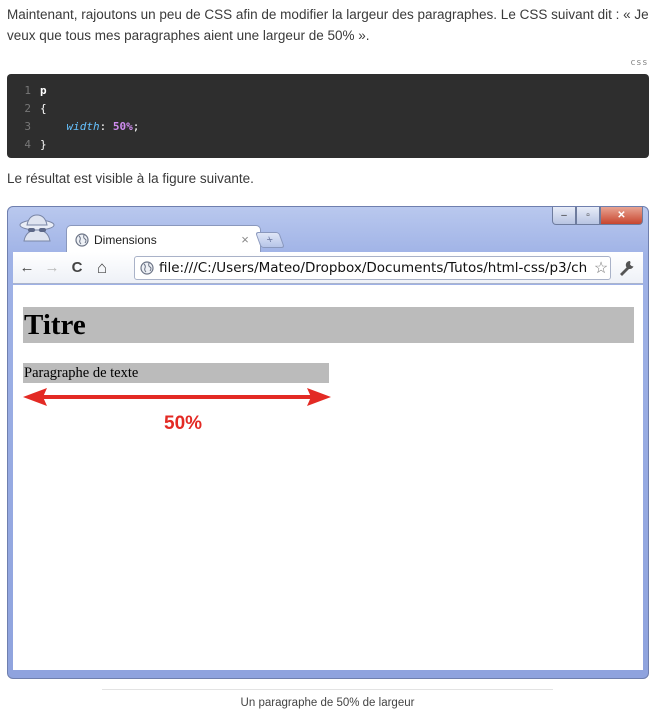  Describe the element at coordinates (183, 423) in the screenshot. I see `width-annotation: 50%` at that location.